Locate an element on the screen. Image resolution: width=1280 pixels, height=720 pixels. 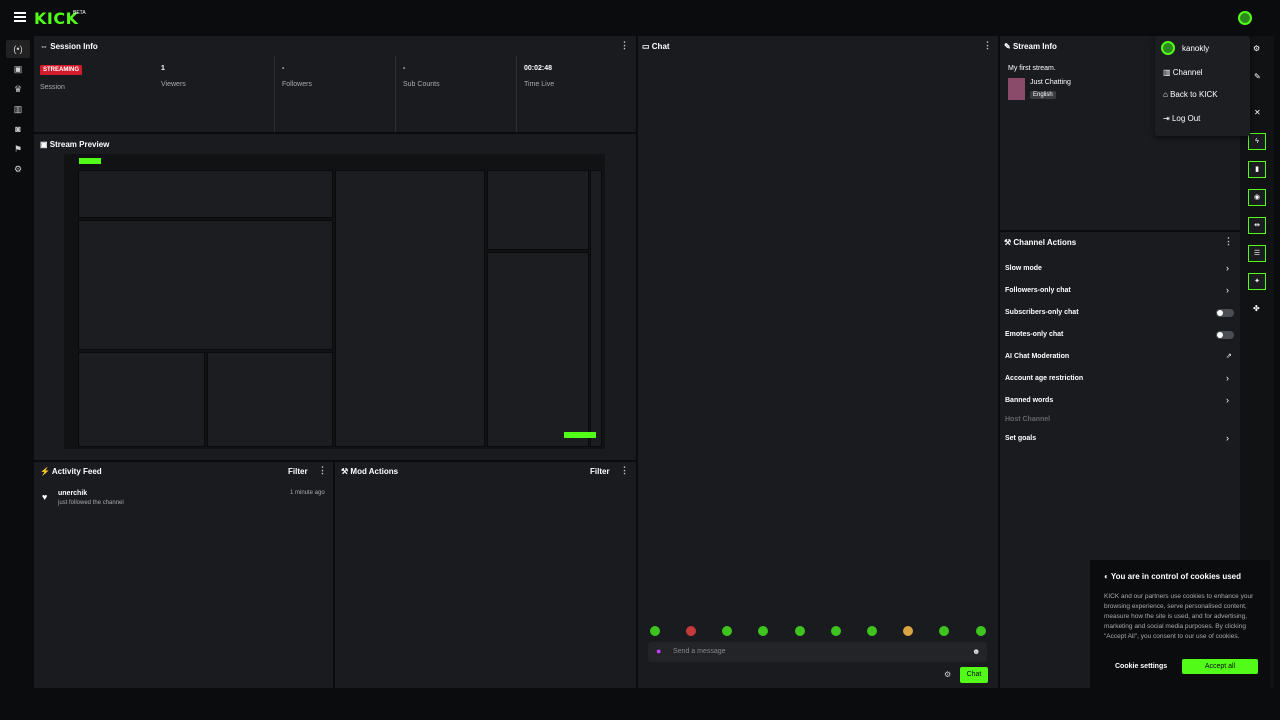
viewers-value: 1 is located at coordinates (163, 68).